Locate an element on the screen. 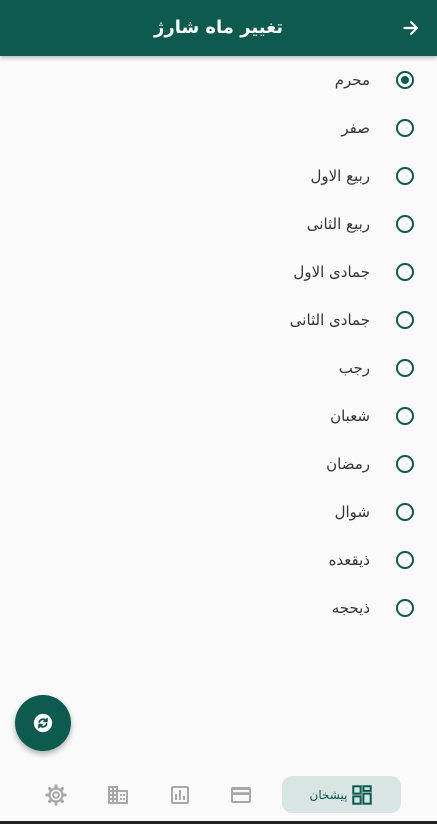 This screenshot has width=437, height=824. month-label: ذیحجه is located at coordinates (350, 608).